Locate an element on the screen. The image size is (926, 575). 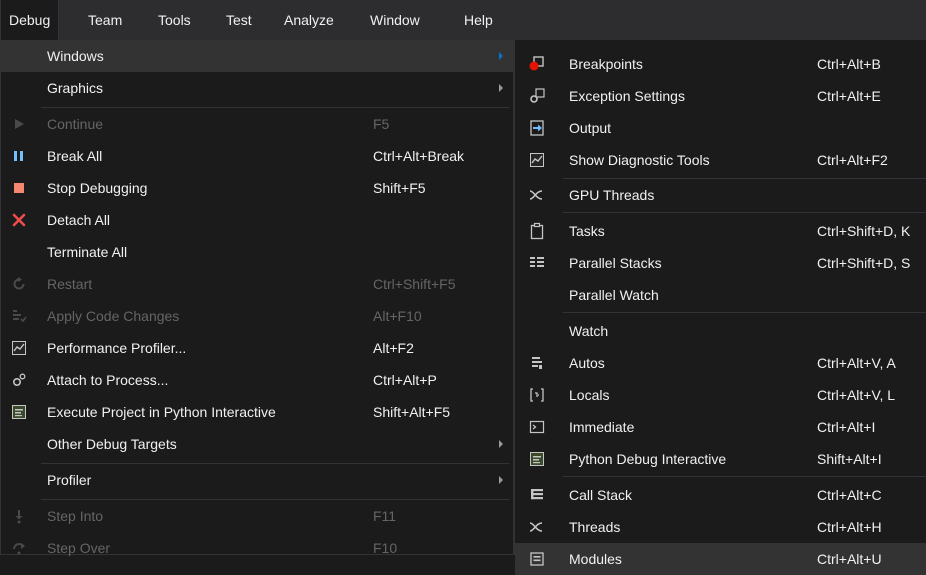
tasks-clipboard-icon is located at coordinates (537, 231).